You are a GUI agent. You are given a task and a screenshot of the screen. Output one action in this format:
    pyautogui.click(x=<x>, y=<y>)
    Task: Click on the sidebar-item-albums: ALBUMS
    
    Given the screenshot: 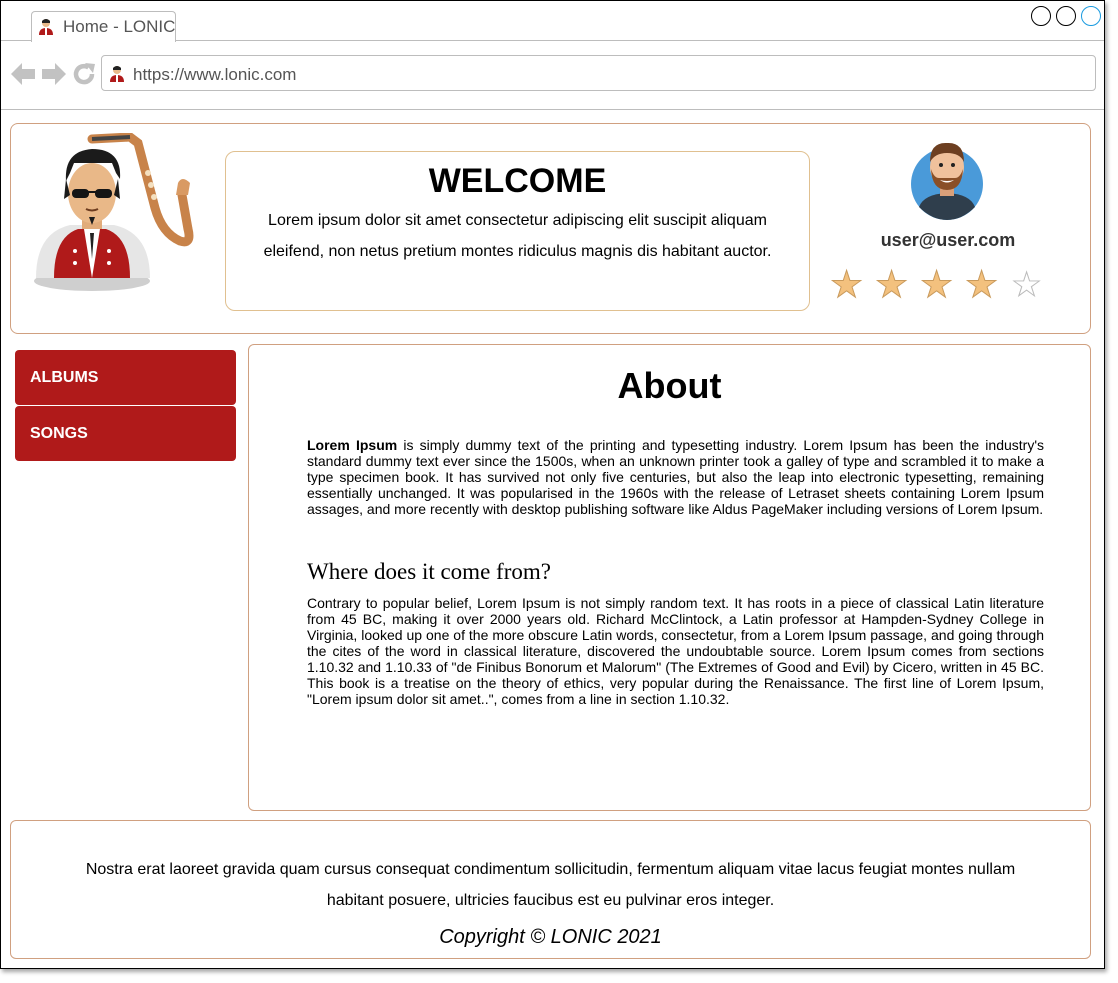 What is the action you would take?
    pyautogui.click(x=125, y=377)
    